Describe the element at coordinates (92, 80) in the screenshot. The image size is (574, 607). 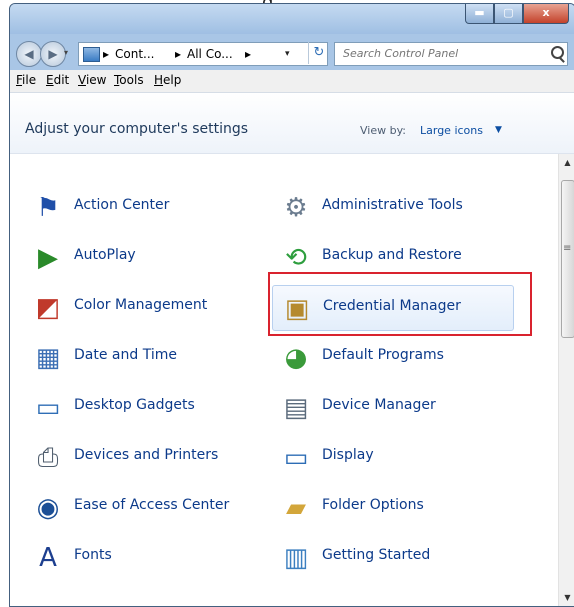
I see `menu-view: View` at that location.